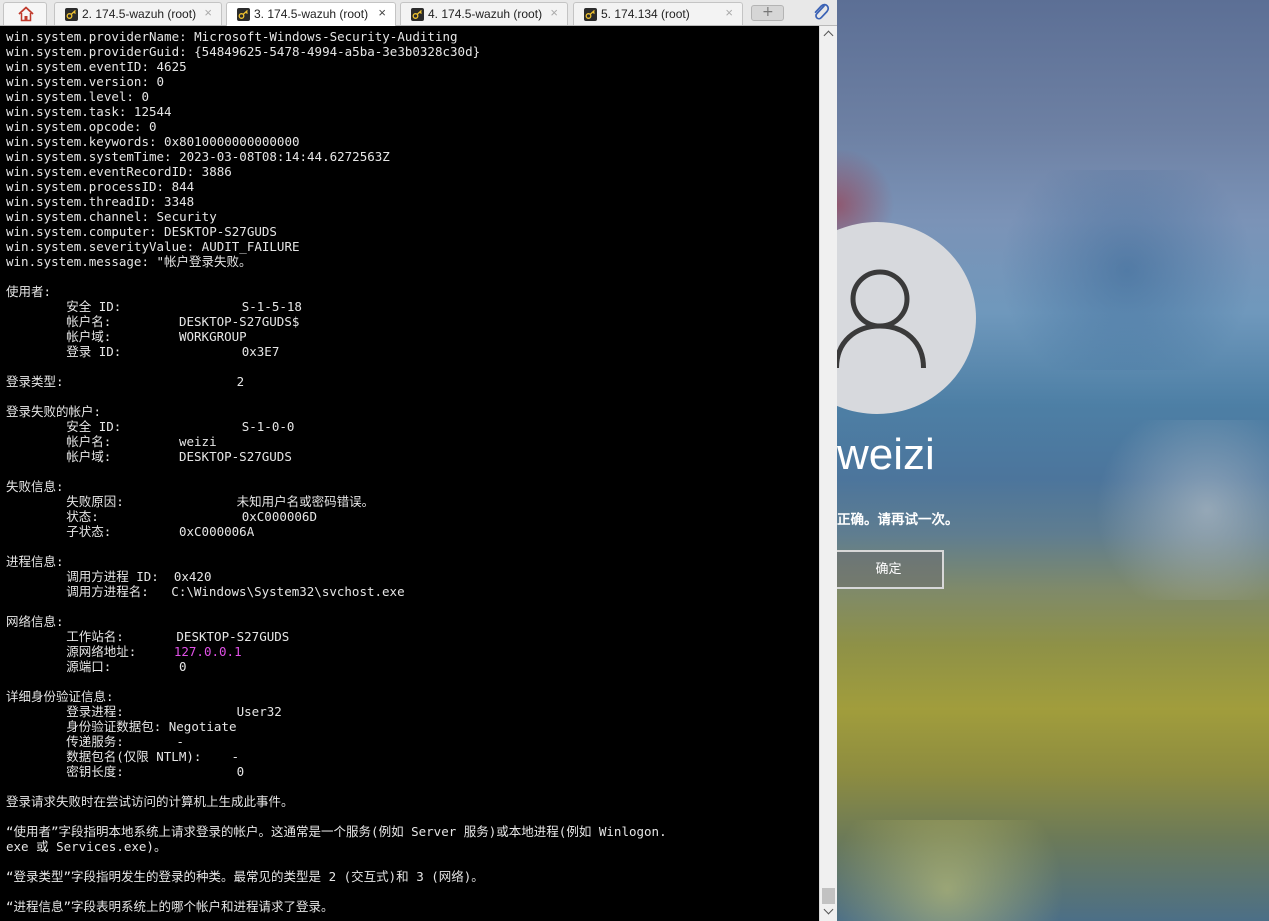 The width and height of the screenshot is (1269, 921). I want to click on scroll-thumb, so click(828, 896).